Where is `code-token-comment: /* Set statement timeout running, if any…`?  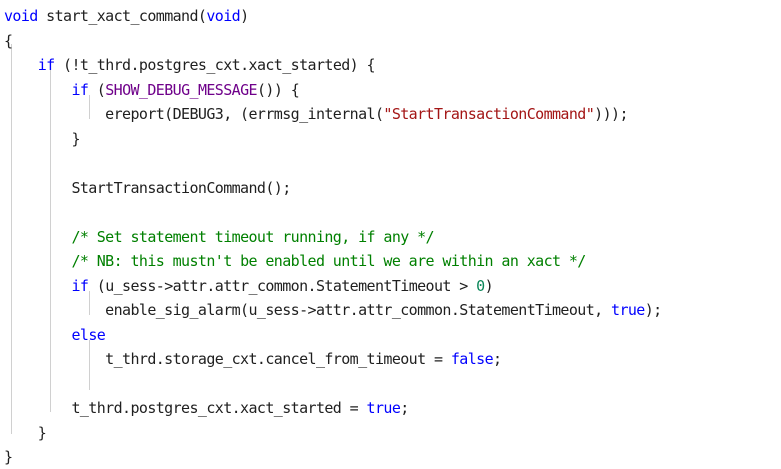
code-token-comment: /* Set statement timeout running, if any… is located at coordinates (252, 236).